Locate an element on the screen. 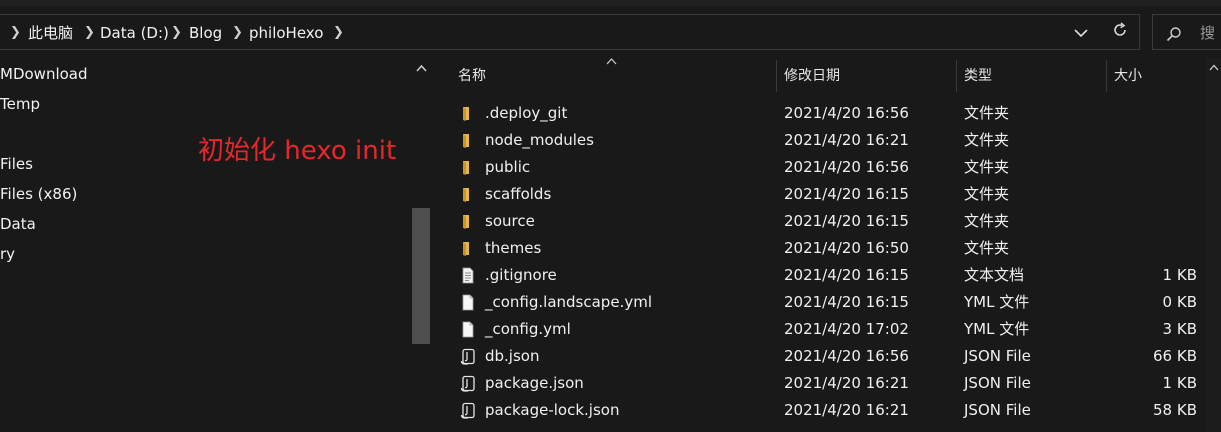  file-size: 66 KB is located at coordinates (1175, 356).